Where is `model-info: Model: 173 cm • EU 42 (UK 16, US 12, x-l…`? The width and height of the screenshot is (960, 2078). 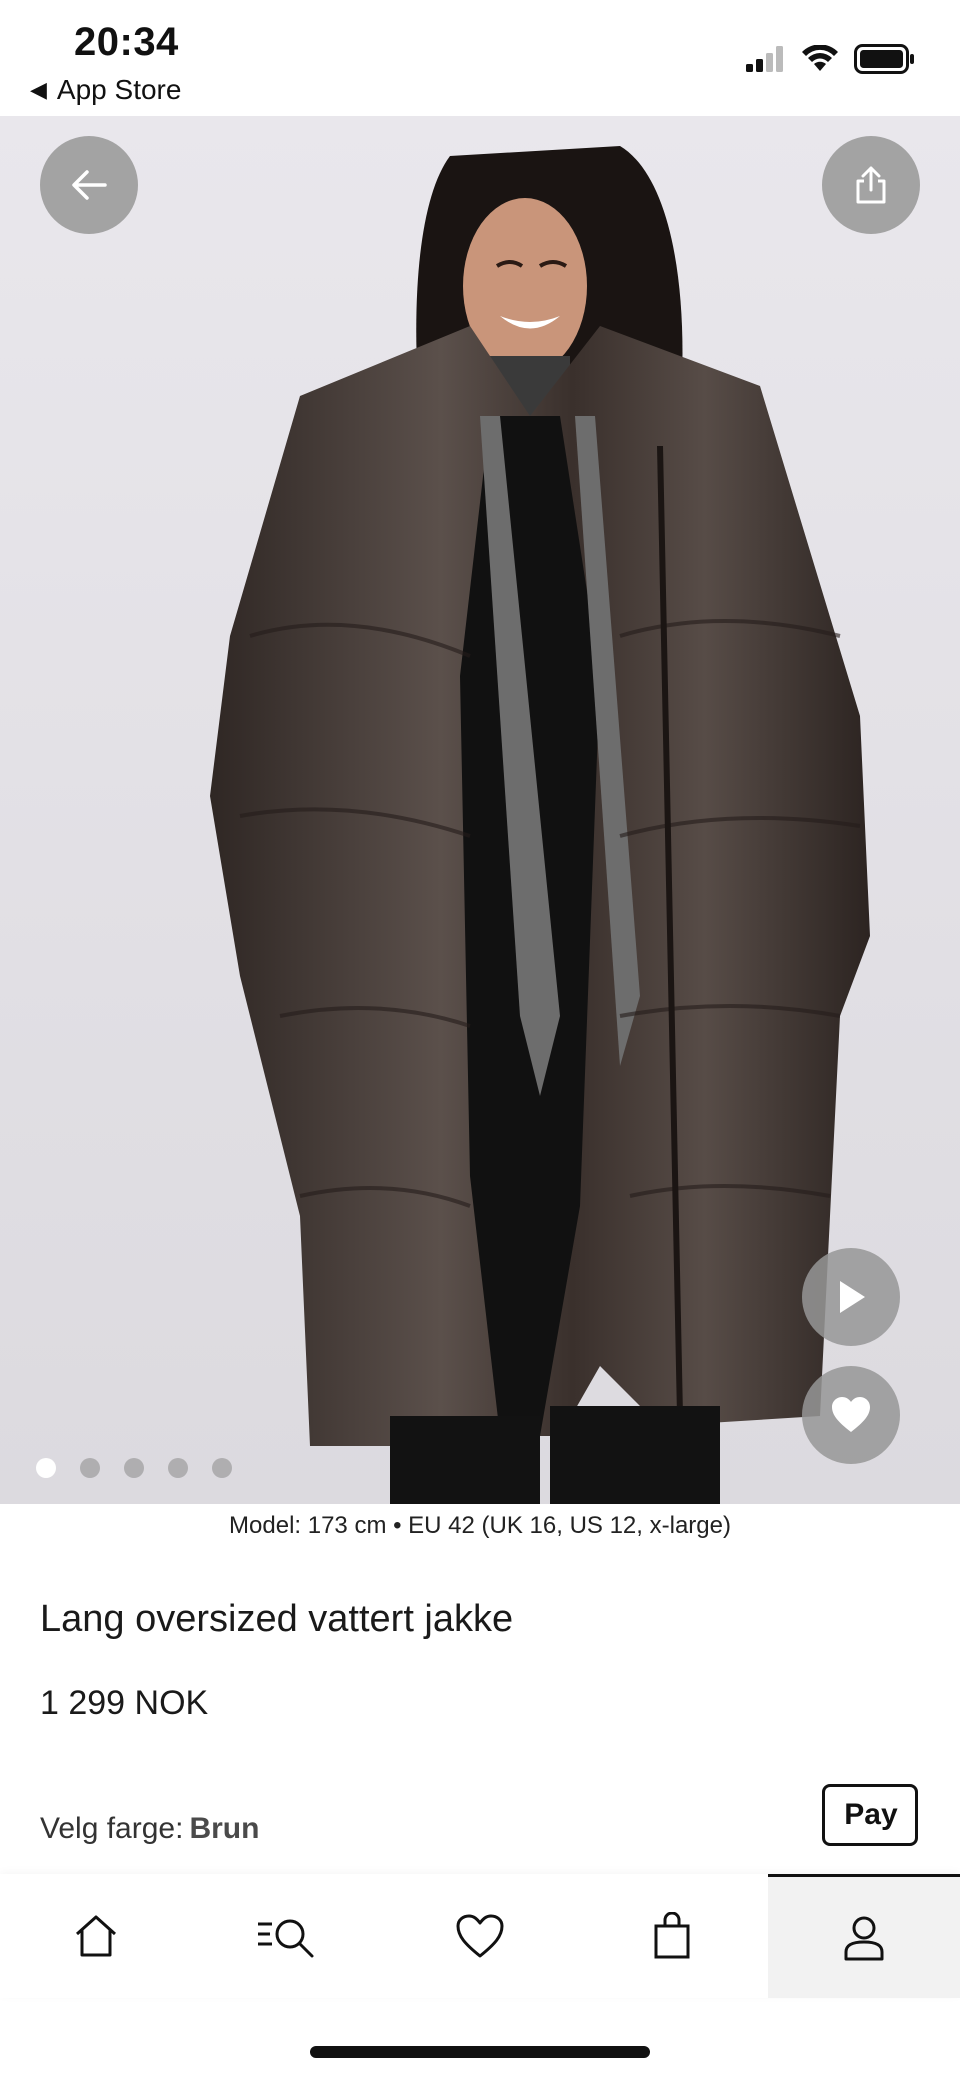
model-info: Model: 173 cm • EU 42 (UK 16, US 12, x-l… is located at coordinates (480, 1525).